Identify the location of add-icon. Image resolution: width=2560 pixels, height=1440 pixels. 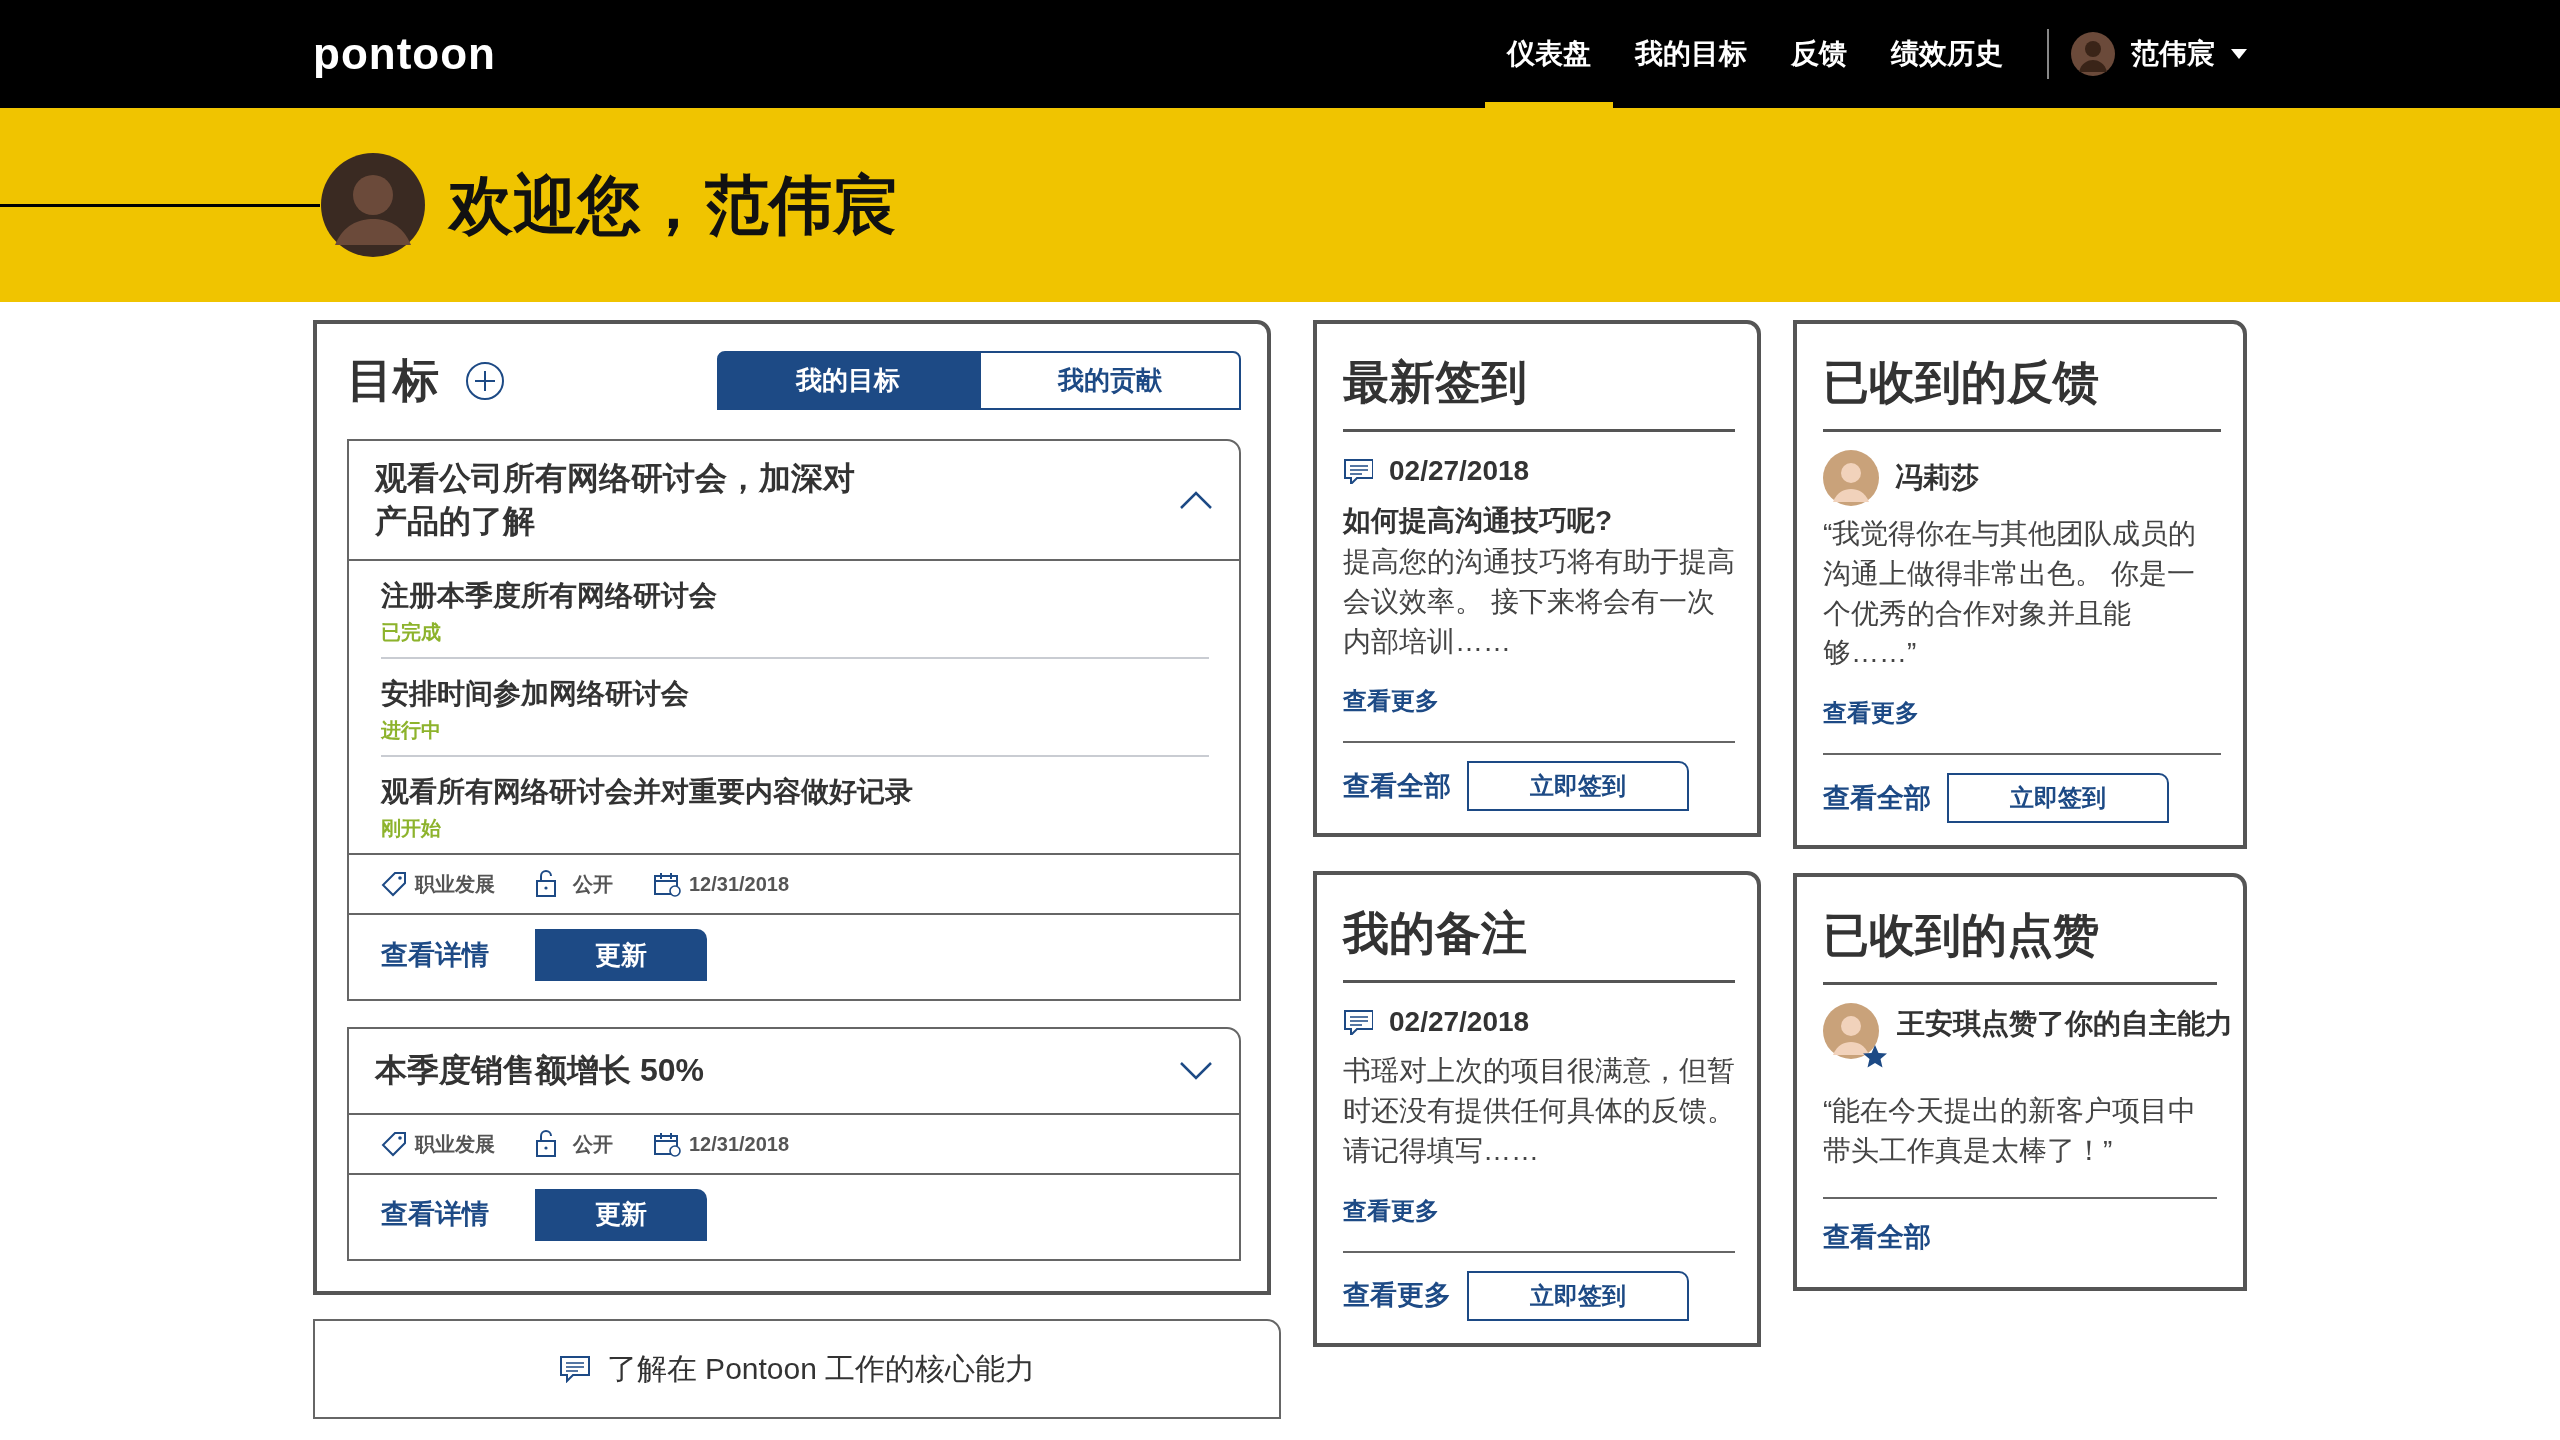
(485, 380).